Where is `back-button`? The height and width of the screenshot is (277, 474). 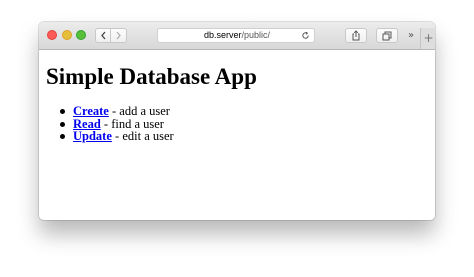
back-button is located at coordinates (103, 35).